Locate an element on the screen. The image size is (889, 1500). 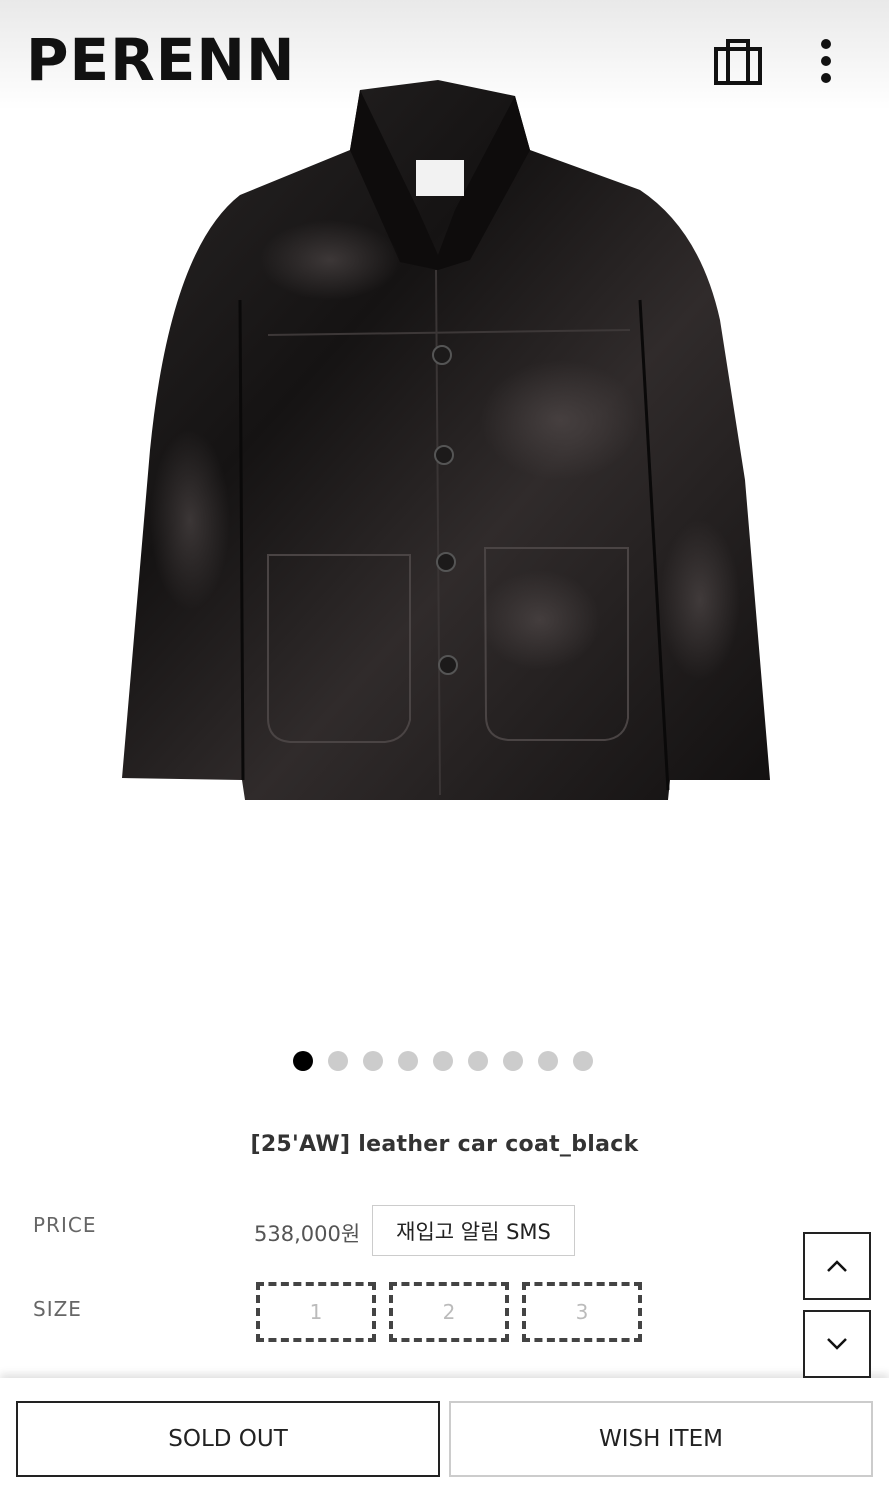
gallery-pagination is located at coordinates (443, 1061).